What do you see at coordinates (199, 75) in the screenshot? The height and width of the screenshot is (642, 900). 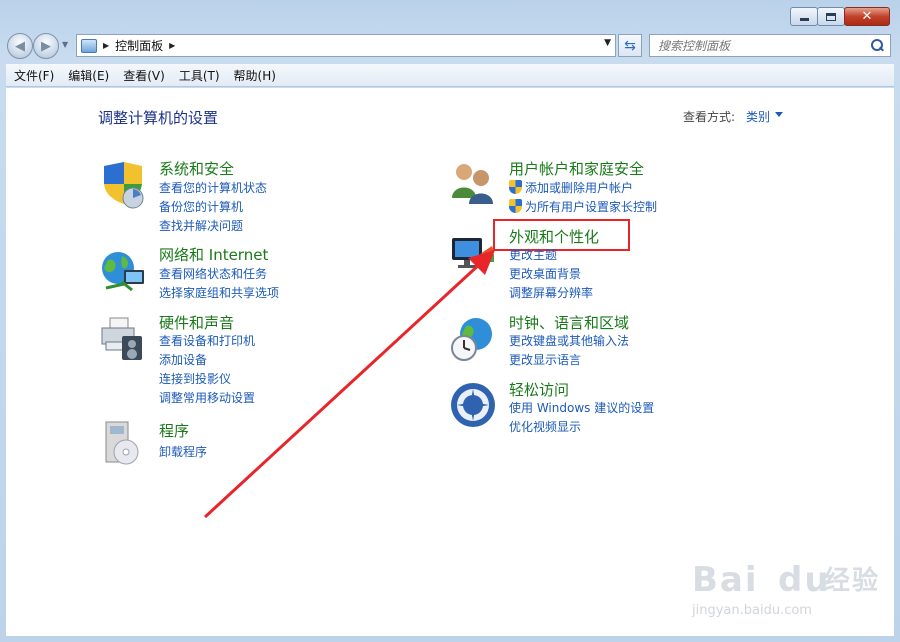 I see `menu-tools: 工具(T)` at bounding box center [199, 75].